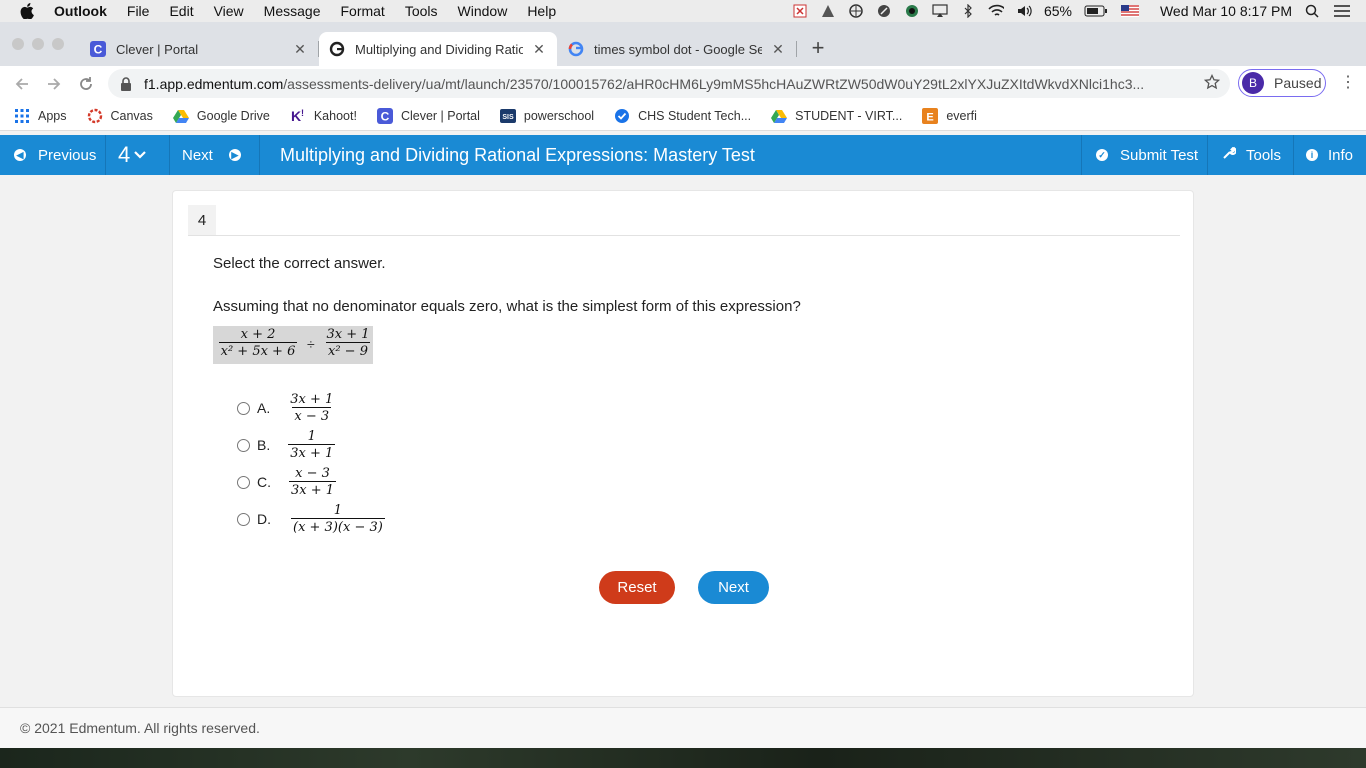  Describe the element at coordinates (199, 49) in the screenshot. I see `tab-clever-portal: C Clever | Portal ✕` at that location.